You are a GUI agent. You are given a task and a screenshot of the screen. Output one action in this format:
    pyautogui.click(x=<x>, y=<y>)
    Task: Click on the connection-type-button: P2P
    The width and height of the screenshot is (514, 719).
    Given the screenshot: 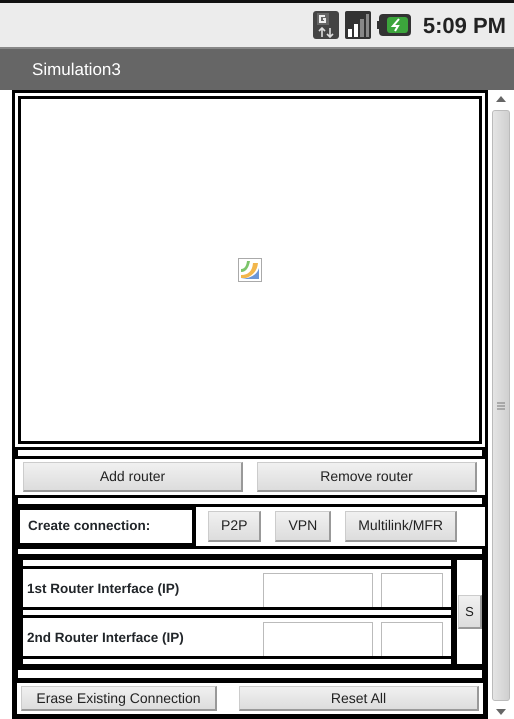 What is the action you would take?
    pyautogui.click(x=235, y=526)
    